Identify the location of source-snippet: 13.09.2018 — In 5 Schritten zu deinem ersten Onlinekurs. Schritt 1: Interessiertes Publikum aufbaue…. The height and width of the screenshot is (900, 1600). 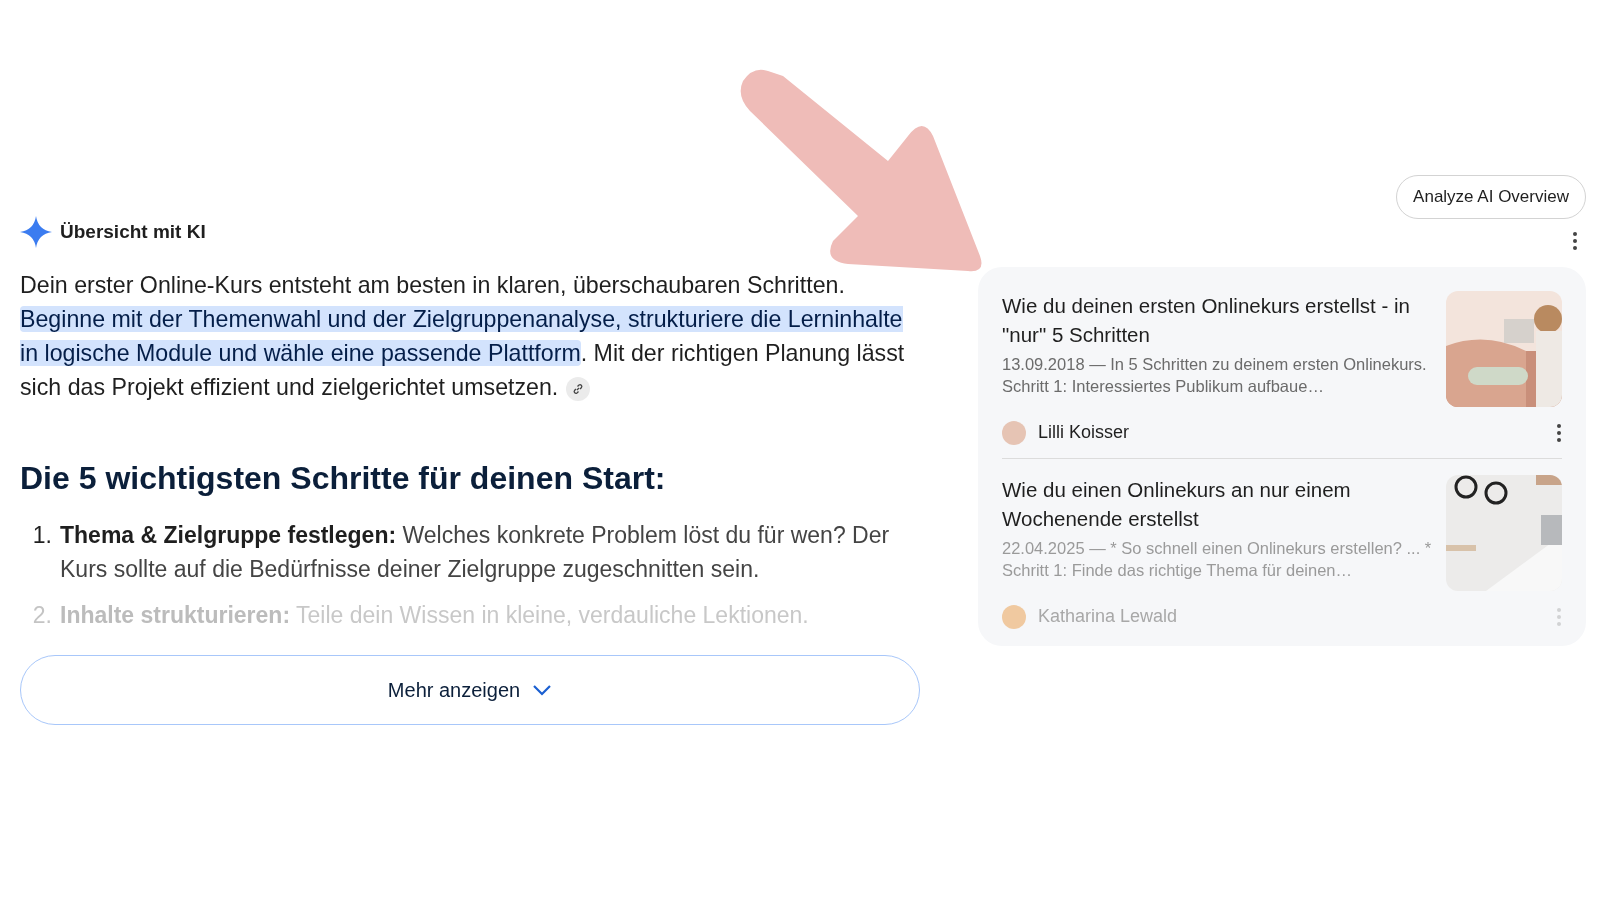
(1215, 375).